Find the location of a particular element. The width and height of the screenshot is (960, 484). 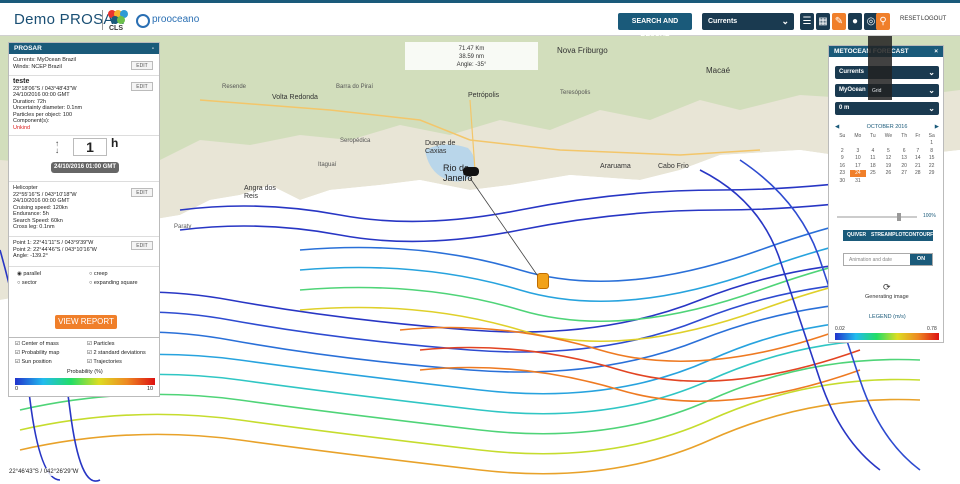

particles-checkbox: ☑ Particles is located at coordinates (101, 344).